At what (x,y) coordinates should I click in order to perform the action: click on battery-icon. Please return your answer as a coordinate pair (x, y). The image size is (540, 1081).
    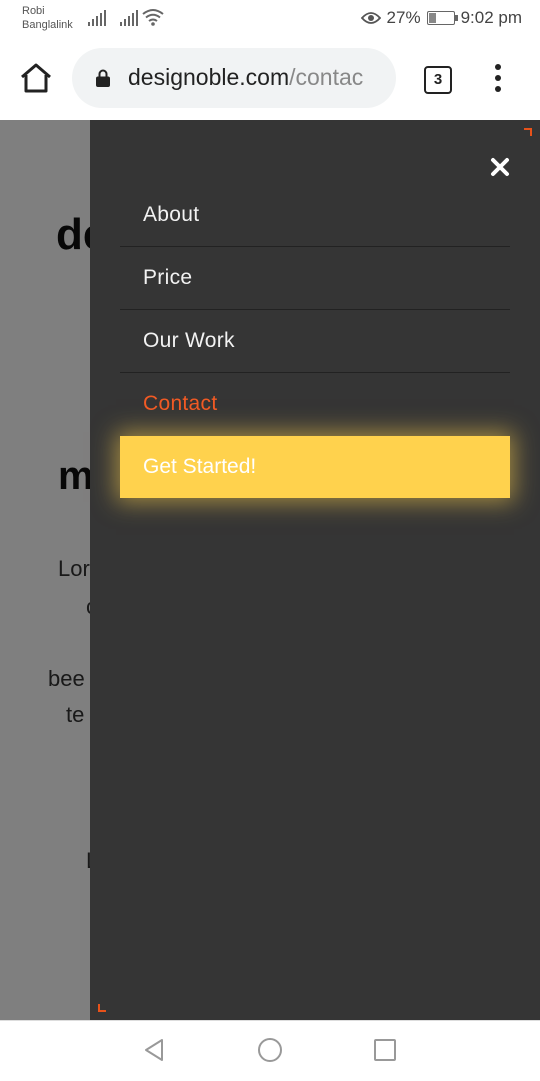
    Looking at the image, I should click on (442, 18).